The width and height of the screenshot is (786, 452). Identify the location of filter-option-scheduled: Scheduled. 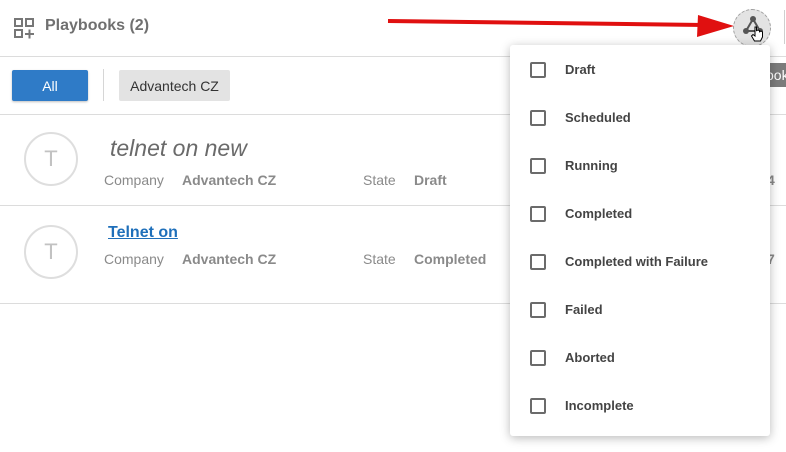
(640, 117).